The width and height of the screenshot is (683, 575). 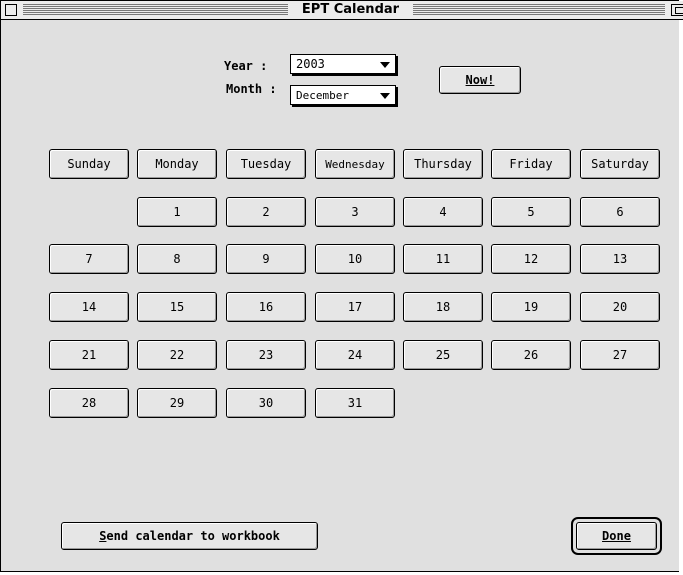 What do you see at coordinates (350, 10) in the screenshot?
I see `window-title: EPT Calendar` at bounding box center [350, 10].